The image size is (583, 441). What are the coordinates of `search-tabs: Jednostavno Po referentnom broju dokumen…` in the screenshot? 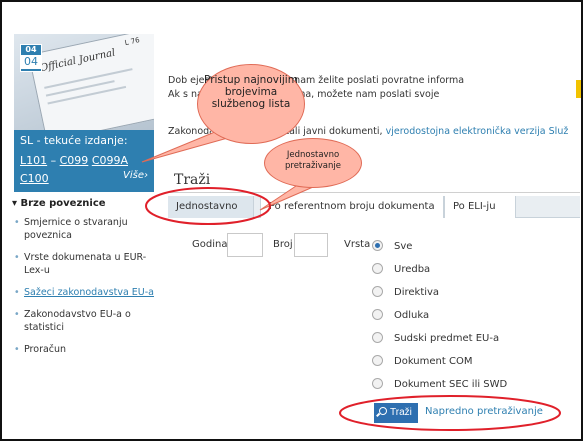 It's located at (374, 207).